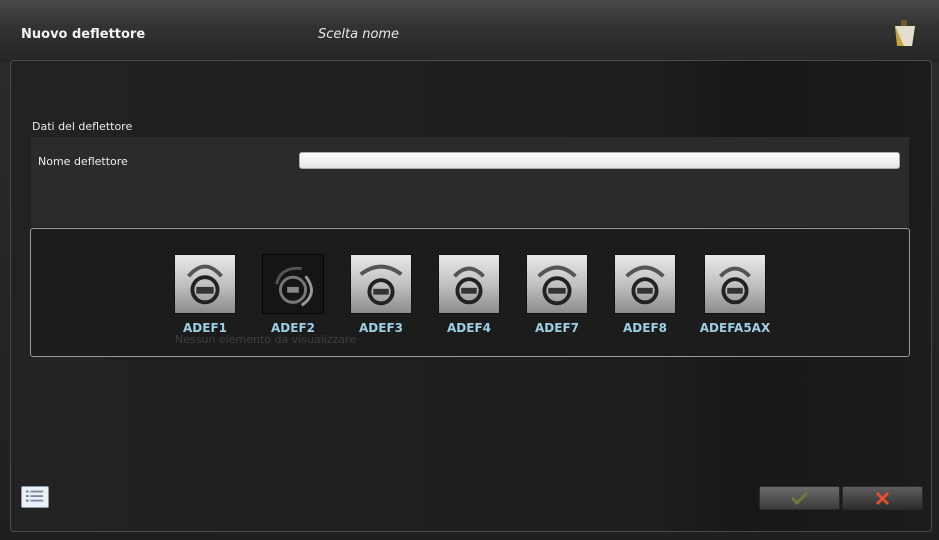  What do you see at coordinates (293, 328) in the screenshot?
I see `tile-label: ADEF2` at bounding box center [293, 328].